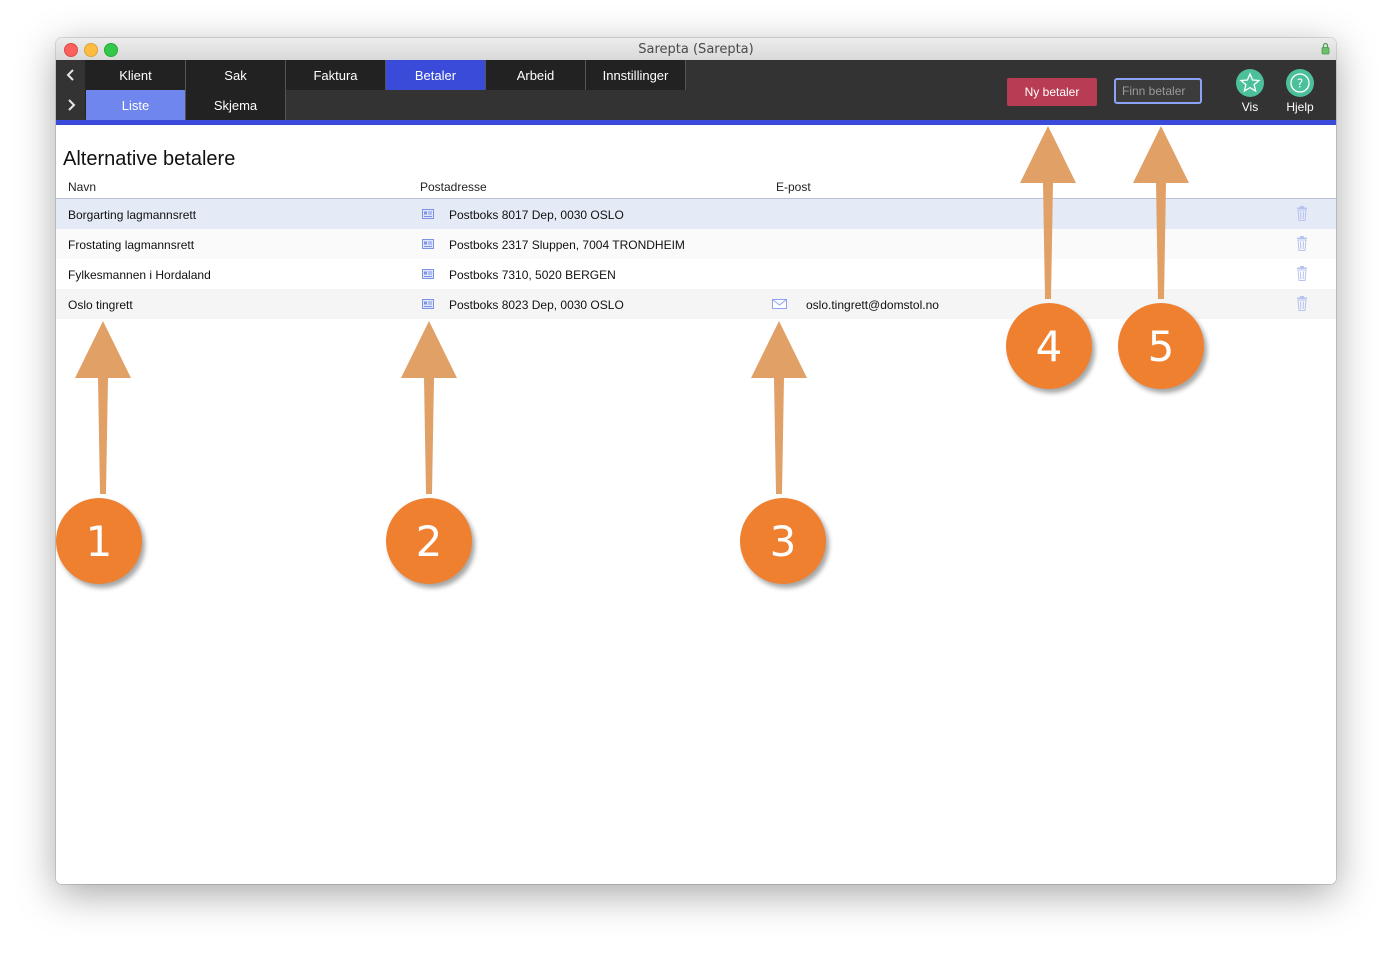  Describe the element at coordinates (429, 541) in the screenshot. I see `annotation-marker-2: 2` at that location.